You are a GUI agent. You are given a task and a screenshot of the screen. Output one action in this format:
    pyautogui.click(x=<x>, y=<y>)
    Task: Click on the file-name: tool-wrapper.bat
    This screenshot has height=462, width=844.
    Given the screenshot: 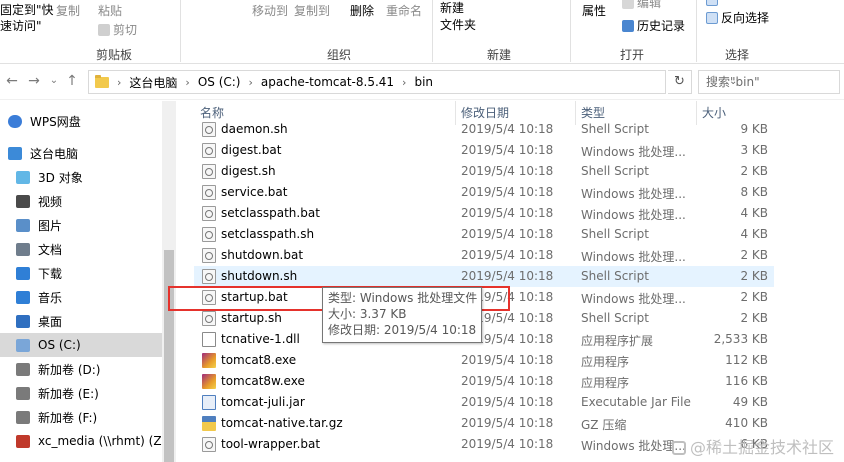 What is the action you would take?
    pyautogui.click(x=271, y=444)
    